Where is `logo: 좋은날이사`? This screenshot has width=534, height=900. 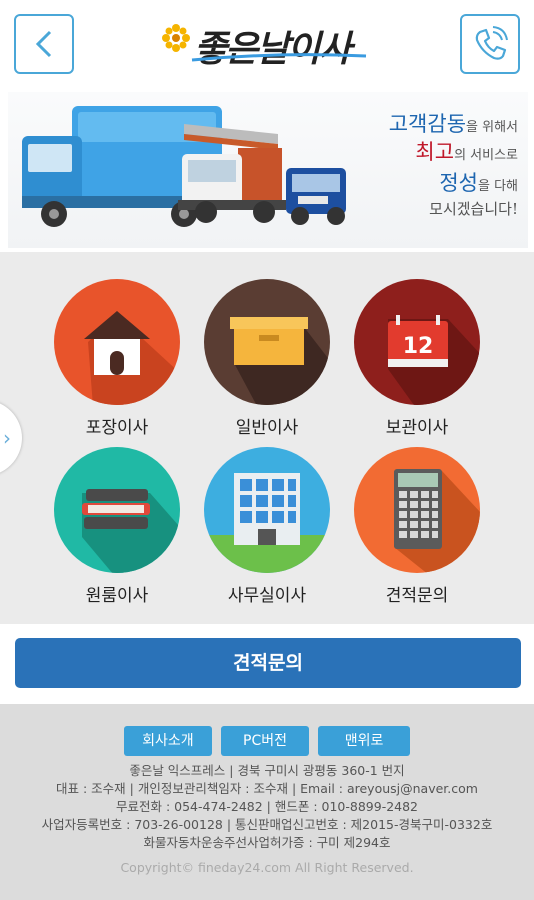 logo: 좋은날이사 is located at coordinates (270, 44).